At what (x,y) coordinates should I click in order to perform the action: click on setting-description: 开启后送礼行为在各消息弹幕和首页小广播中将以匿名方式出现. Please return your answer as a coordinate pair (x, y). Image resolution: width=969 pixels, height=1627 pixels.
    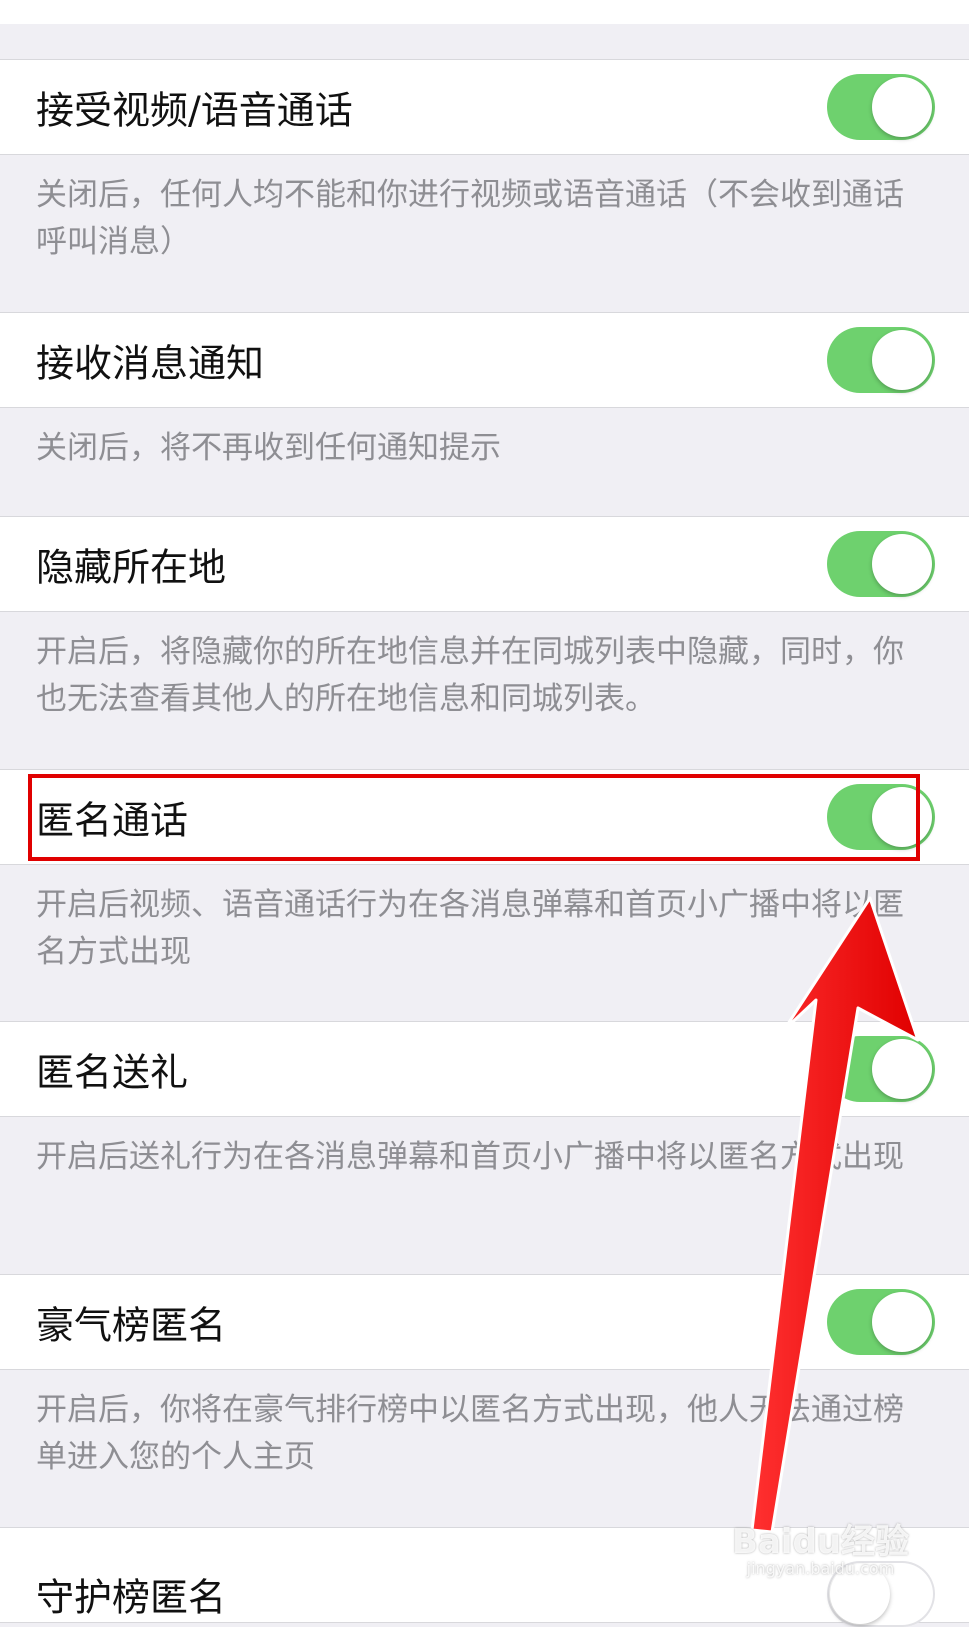
    Looking at the image, I should click on (470, 1157).